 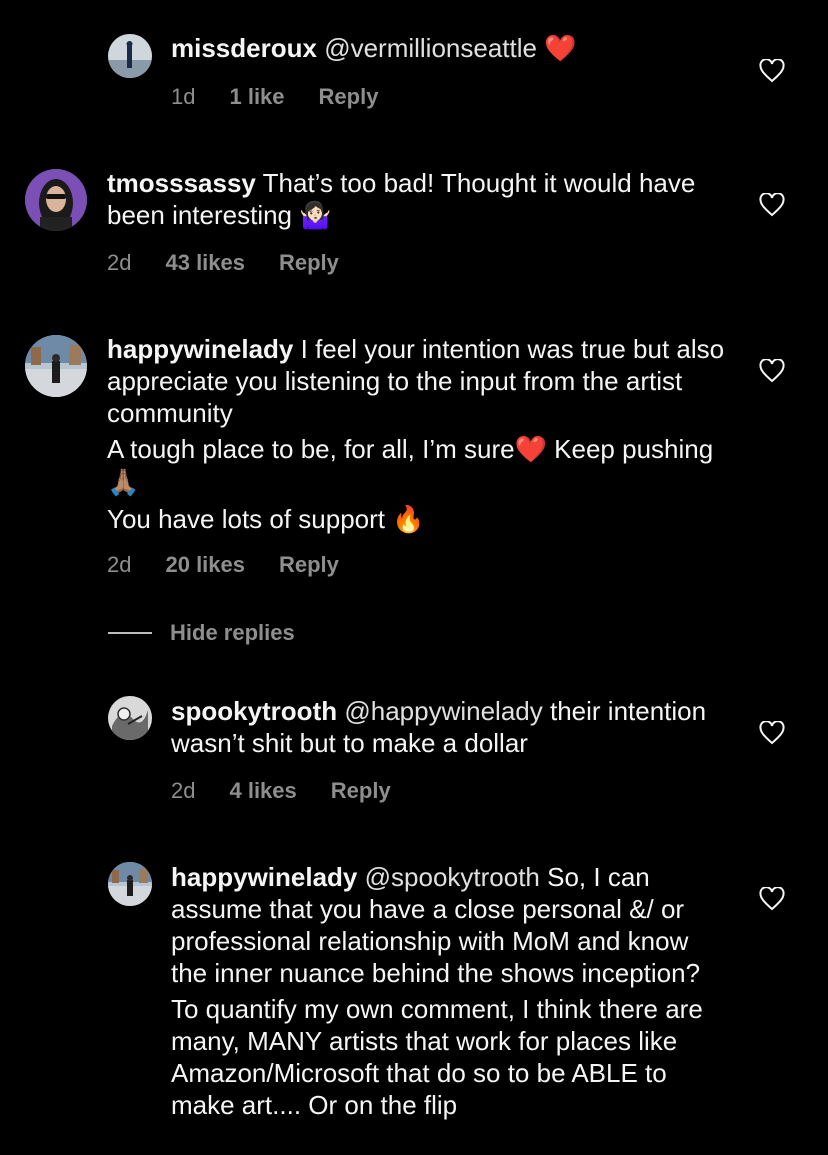 What do you see at coordinates (183, 96) in the screenshot?
I see `comment-time: 1d` at bounding box center [183, 96].